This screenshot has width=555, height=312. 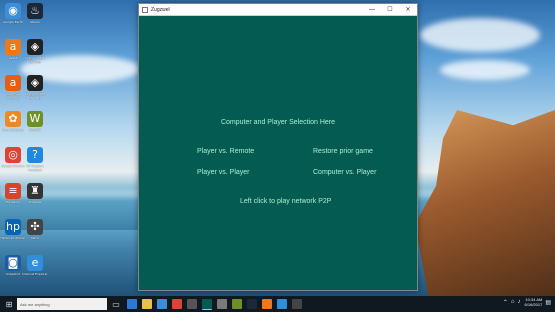 I want to click on notifications-icon: ▤, so click(x=548, y=302).